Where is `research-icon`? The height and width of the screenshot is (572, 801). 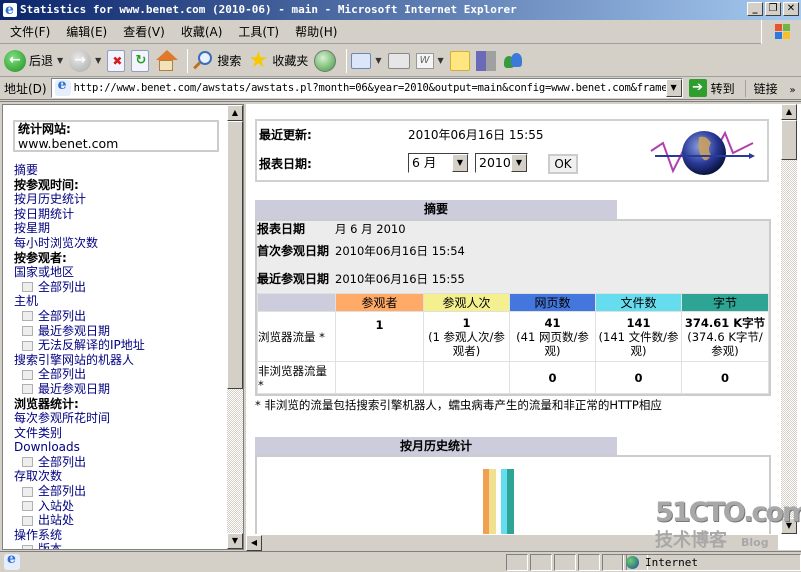
research-icon is located at coordinates (485, 60).